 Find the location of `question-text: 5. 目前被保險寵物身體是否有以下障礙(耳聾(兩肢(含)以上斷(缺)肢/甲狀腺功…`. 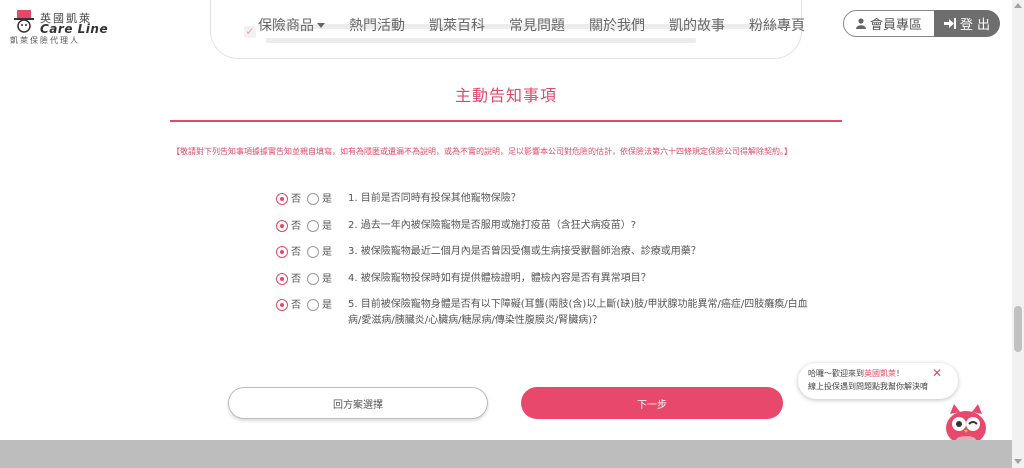

question-text: 5. 目前被保險寵物身體是否有以下障礙(耳聾(兩肢(含)以上斷(缺)肢/甲狀腺功… is located at coordinates (578, 312).